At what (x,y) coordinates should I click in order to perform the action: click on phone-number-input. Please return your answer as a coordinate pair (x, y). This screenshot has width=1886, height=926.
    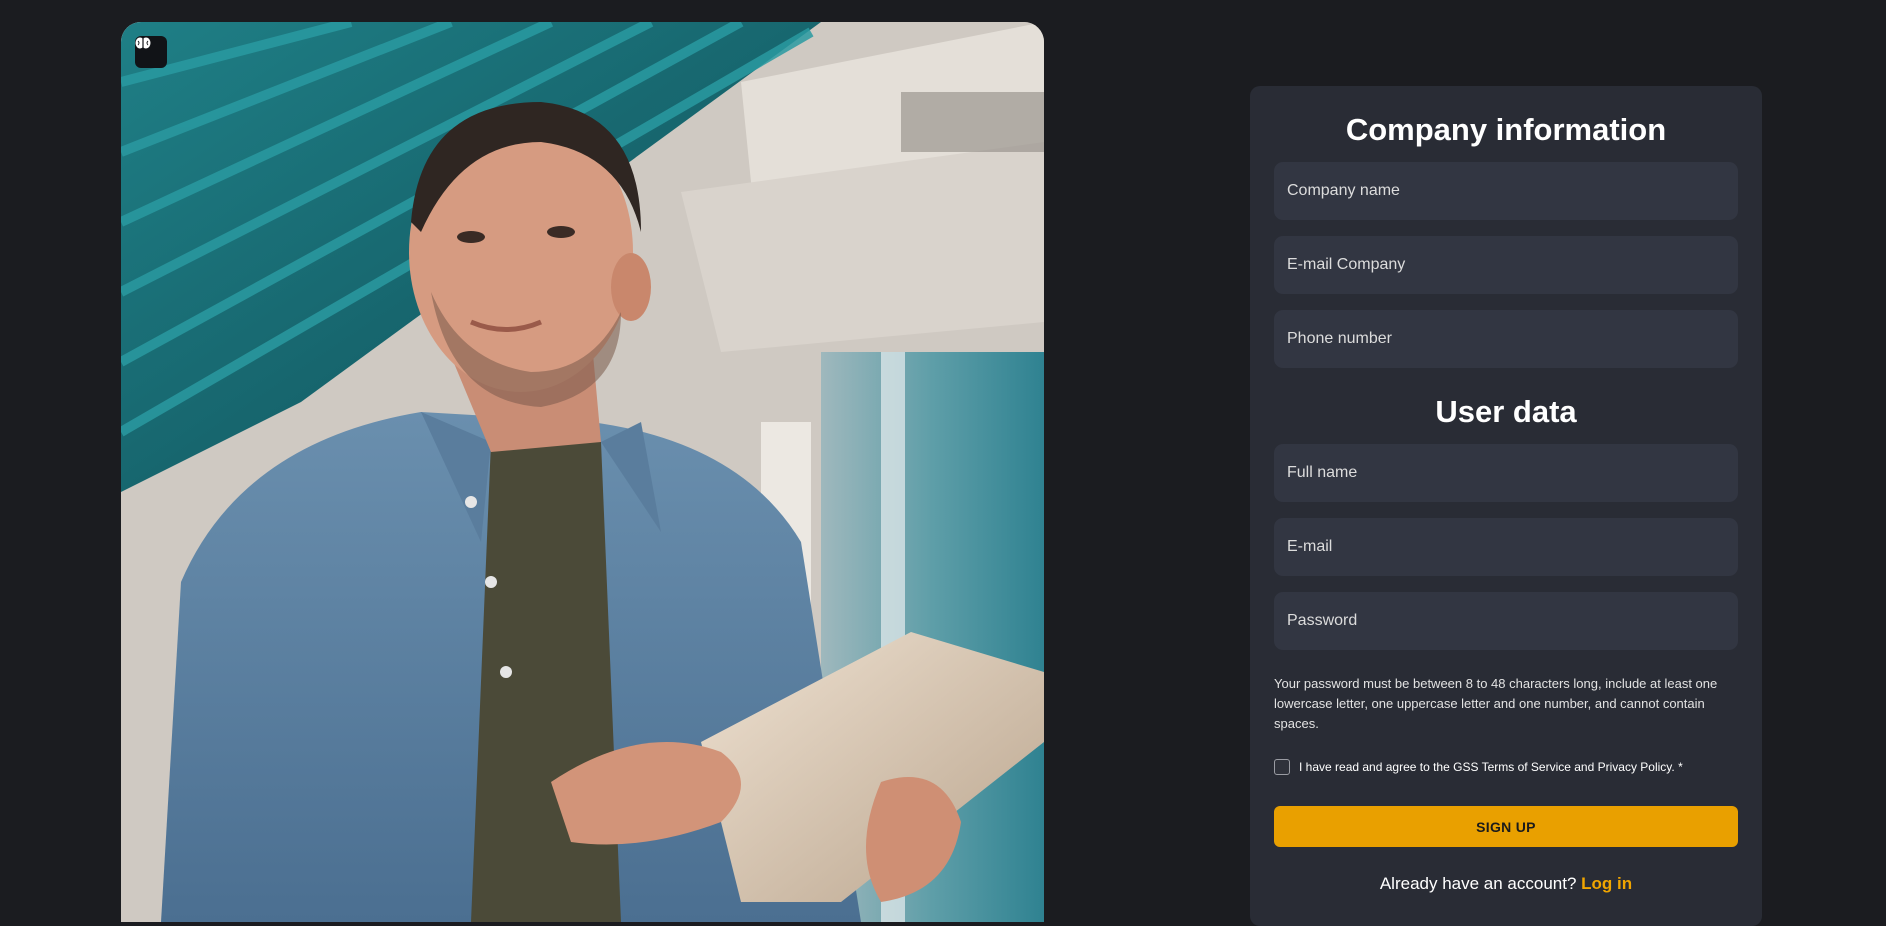
    Looking at the image, I should click on (1506, 339).